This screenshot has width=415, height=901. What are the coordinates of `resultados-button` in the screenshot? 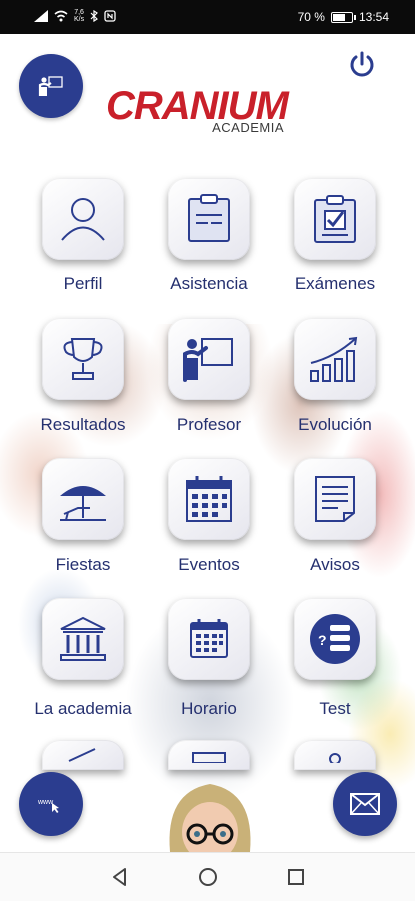 It's located at (83, 359).